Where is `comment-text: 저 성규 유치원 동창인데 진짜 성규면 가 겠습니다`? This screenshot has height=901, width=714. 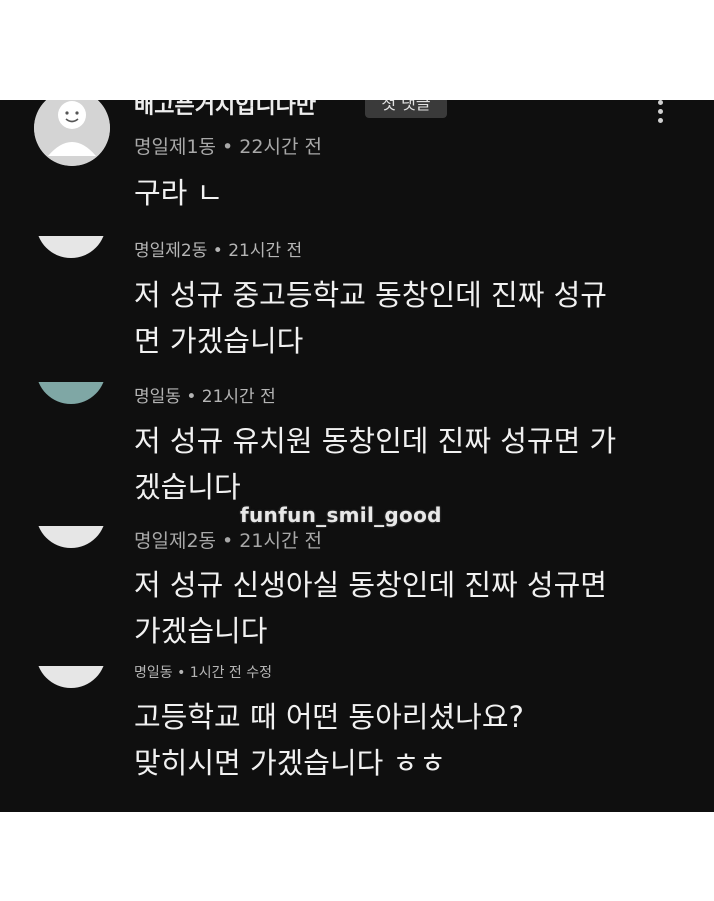
comment-text: 저 성규 유치원 동창인데 진짜 성규면 가 겠습니다 is located at coordinates (414, 464).